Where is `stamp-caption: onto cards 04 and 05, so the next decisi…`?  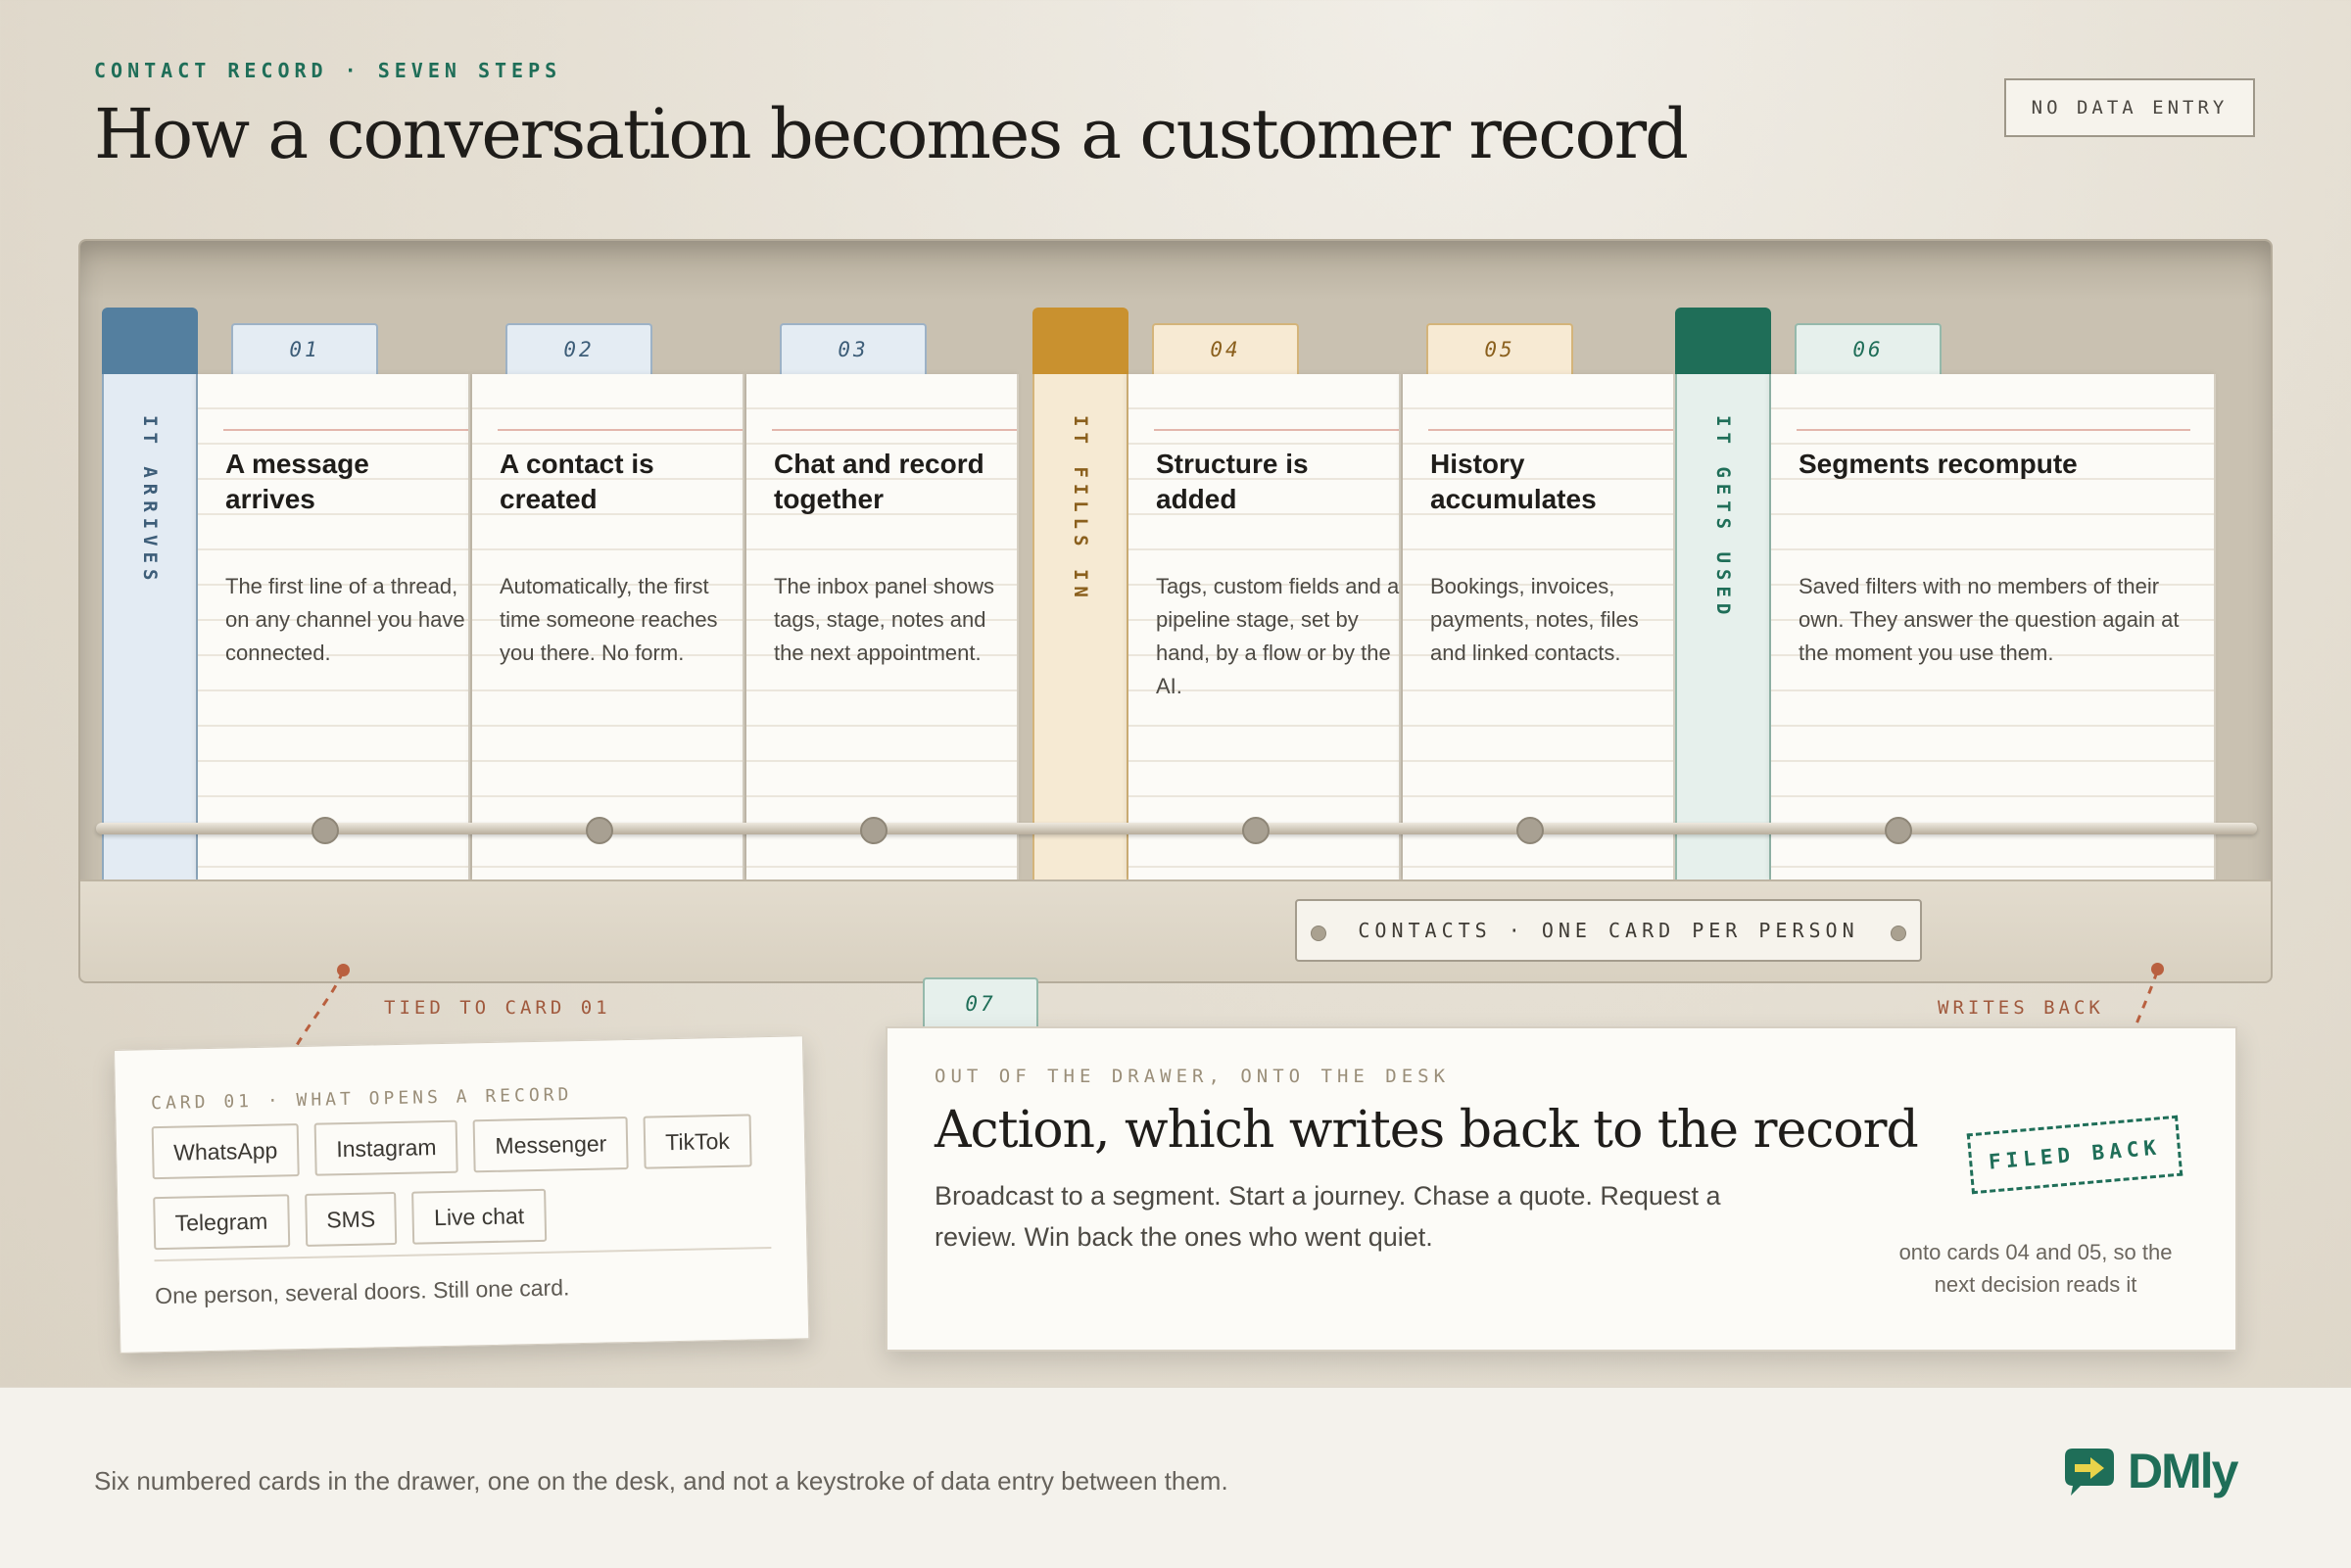 stamp-caption: onto cards 04 and 05, so the next decisi… is located at coordinates (2036, 1269).